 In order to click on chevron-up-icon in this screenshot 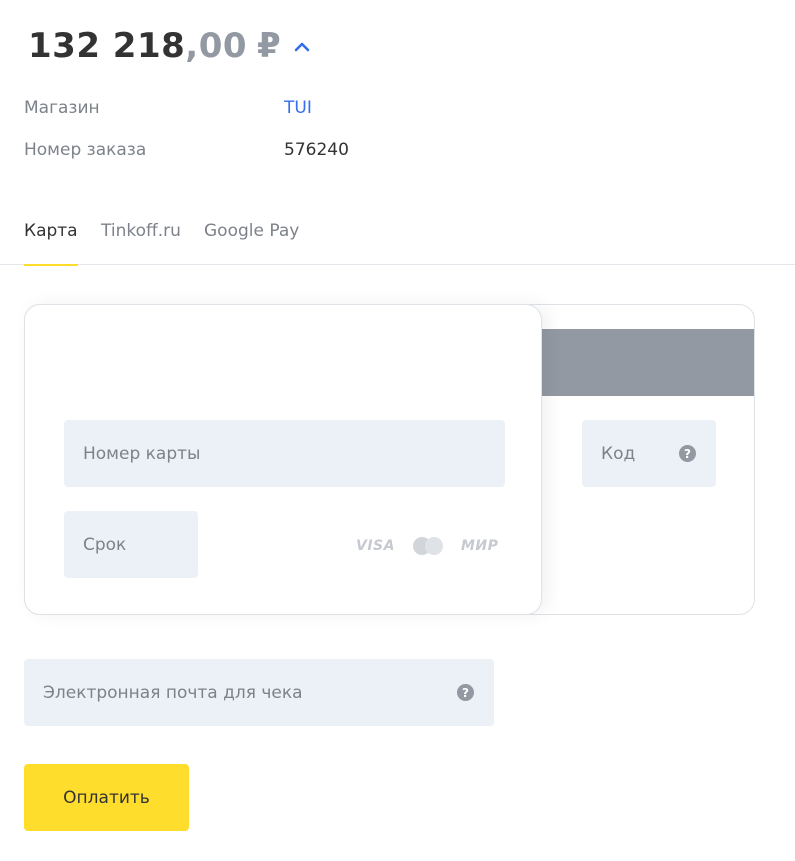, I will do `click(302, 47)`.